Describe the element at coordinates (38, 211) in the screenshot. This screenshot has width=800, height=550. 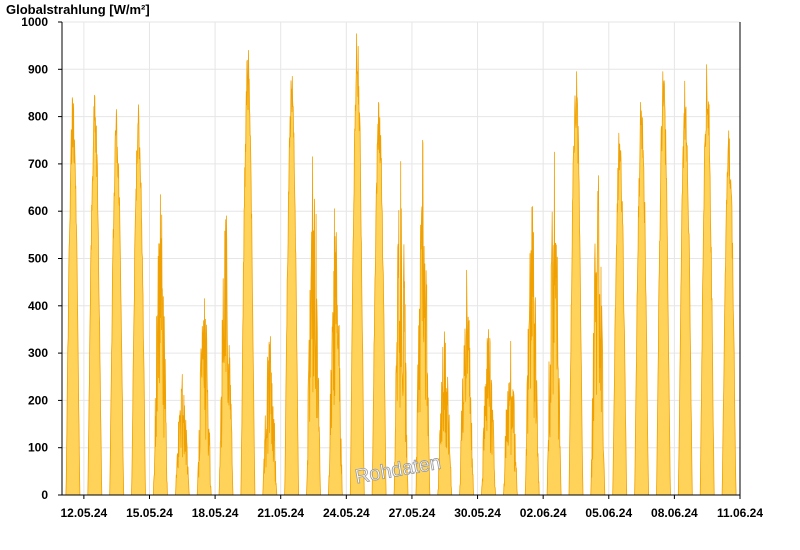
I see `y-tick-label-600: 600` at that location.